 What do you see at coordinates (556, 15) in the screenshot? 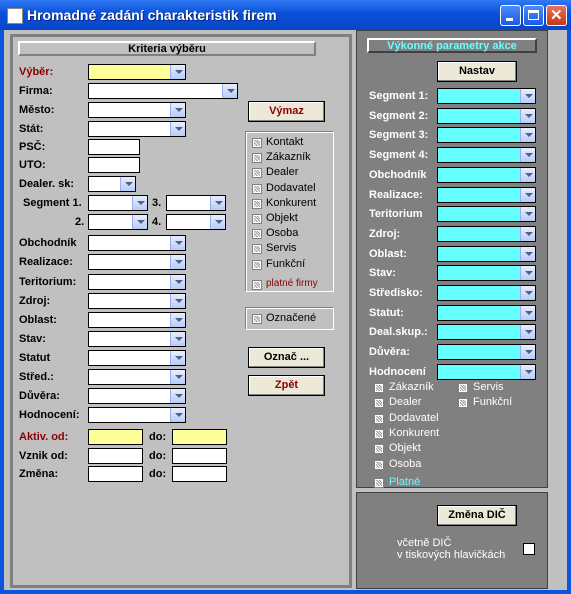
I see `close-button: ✕` at bounding box center [556, 15].